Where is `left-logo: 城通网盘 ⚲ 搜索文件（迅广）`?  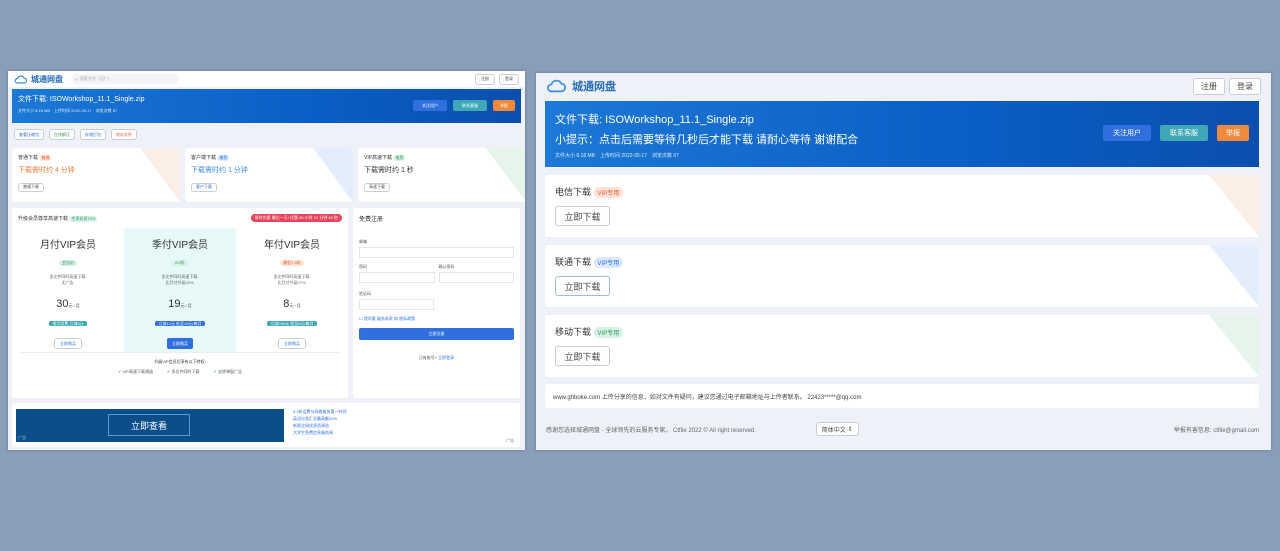 left-logo: 城通网盘 ⚲ 搜索文件（迅广） is located at coordinates (96, 79).